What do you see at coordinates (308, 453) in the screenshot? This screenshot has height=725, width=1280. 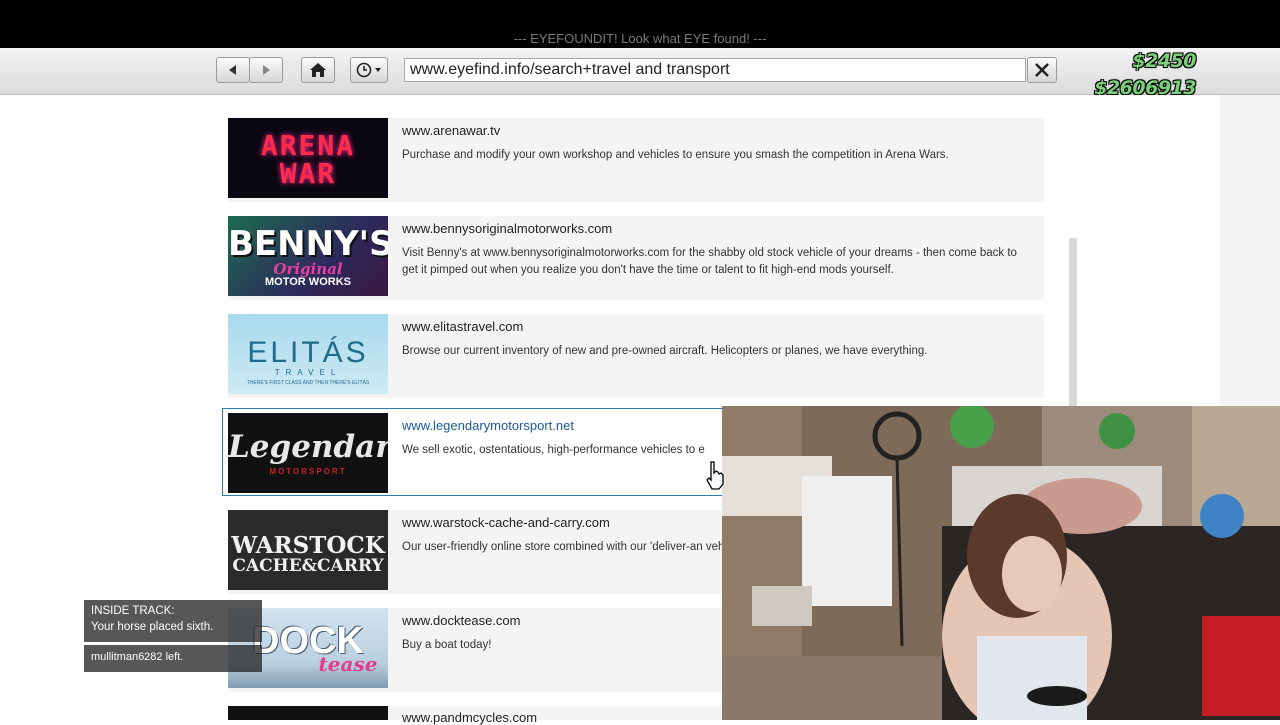 I see `legendary-logo: Legendary MOTORSPORT` at bounding box center [308, 453].